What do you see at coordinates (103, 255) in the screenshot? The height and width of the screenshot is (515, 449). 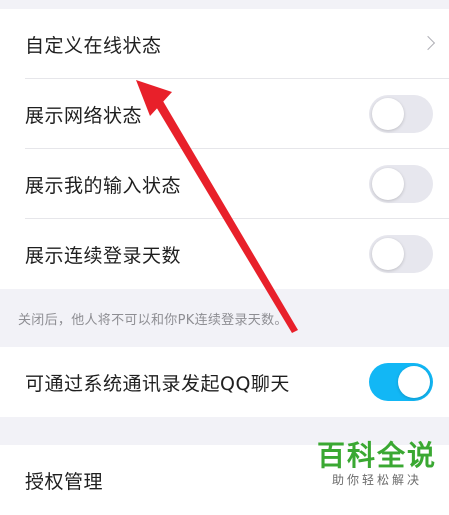 I see `show-login-streak-label: 展示连续登录天数` at bounding box center [103, 255].